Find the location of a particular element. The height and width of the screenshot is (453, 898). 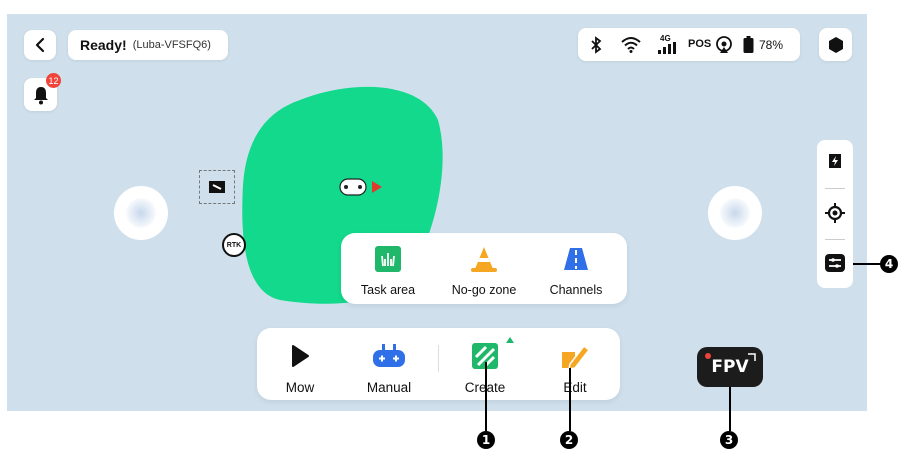

edit-label: Edit is located at coordinates (575, 387).